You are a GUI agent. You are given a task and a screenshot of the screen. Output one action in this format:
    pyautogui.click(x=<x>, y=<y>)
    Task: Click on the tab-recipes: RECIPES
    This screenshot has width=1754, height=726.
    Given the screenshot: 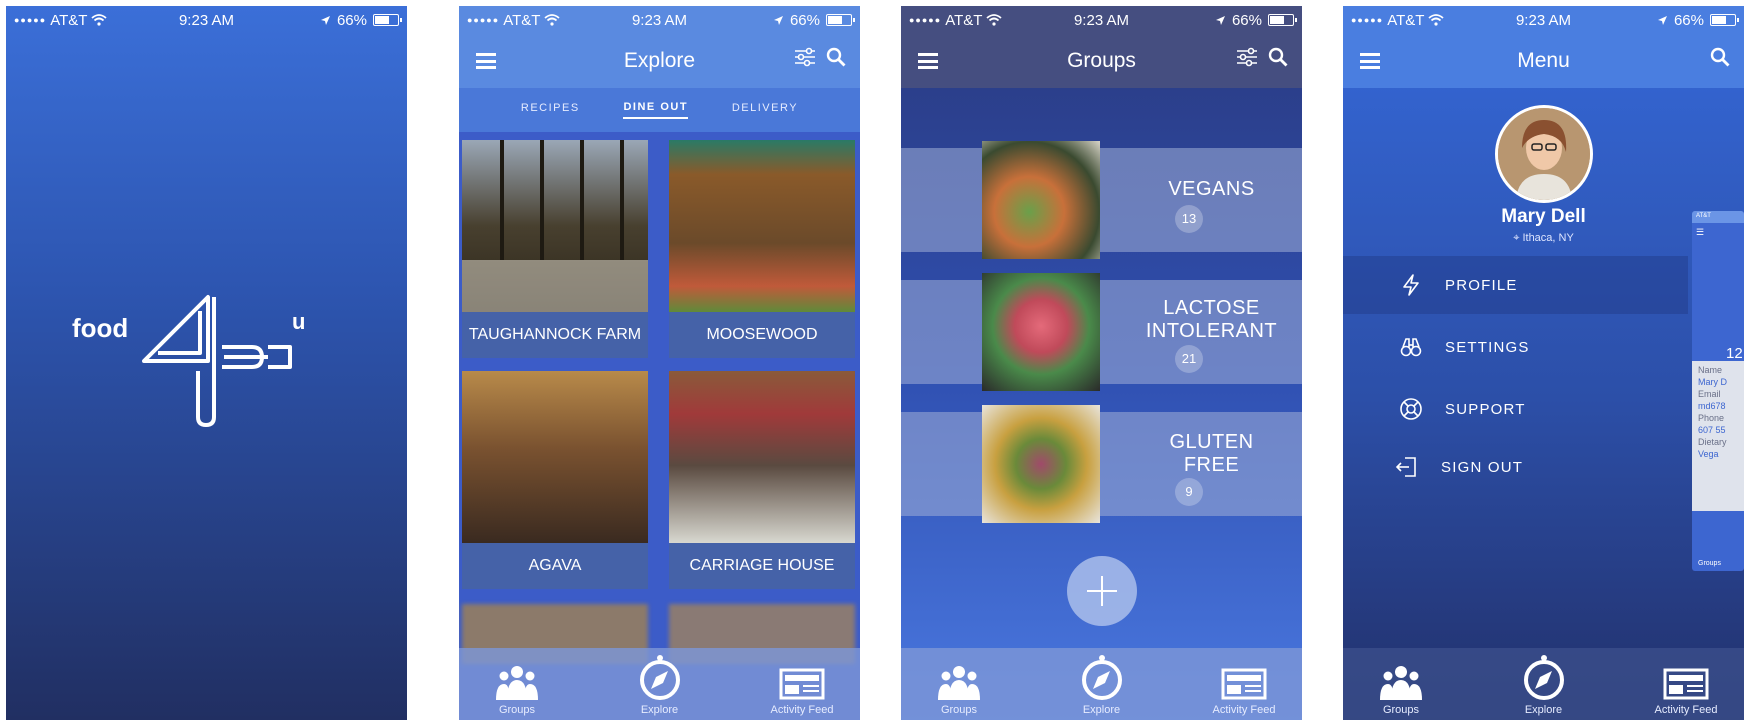 What is the action you would take?
    pyautogui.click(x=550, y=110)
    